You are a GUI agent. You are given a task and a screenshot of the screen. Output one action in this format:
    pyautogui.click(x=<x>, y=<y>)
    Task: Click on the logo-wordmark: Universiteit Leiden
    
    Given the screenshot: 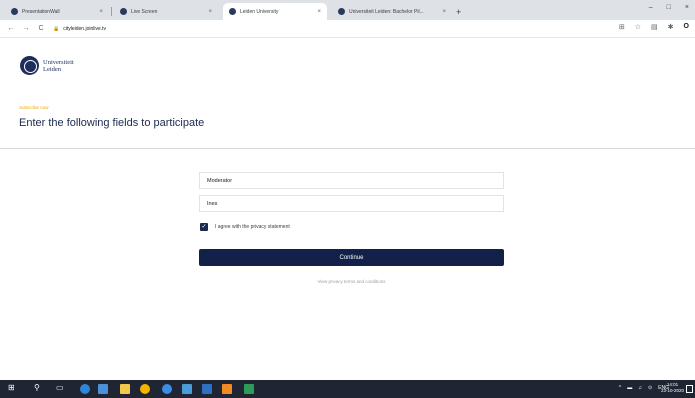 What is the action you would take?
    pyautogui.click(x=58, y=66)
    